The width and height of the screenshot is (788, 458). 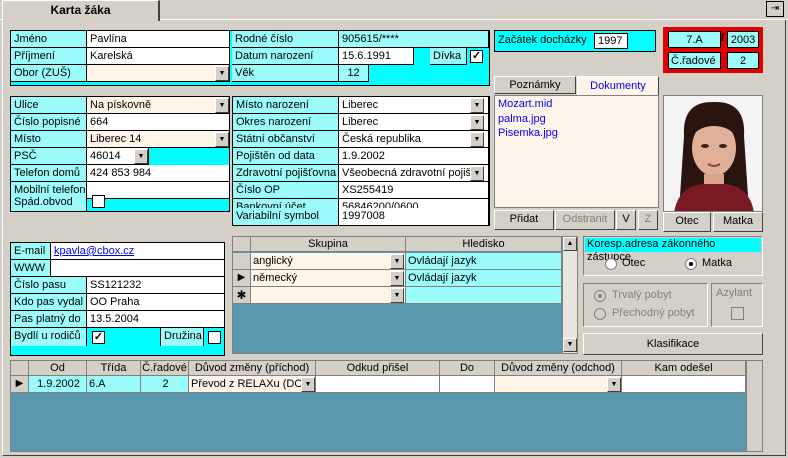 I want to click on pridat-button: Přidat, so click(x=524, y=220).